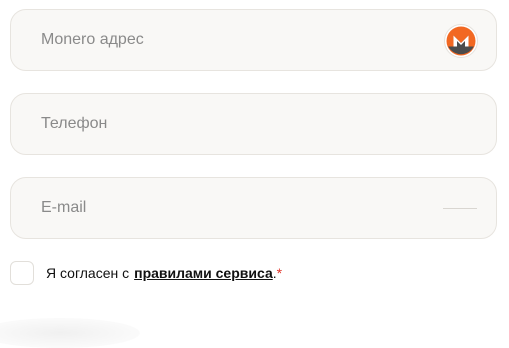 This screenshot has width=509, height=348. What do you see at coordinates (460, 208) in the screenshot?
I see `email-field-divider` at bounding box center [460, 208].